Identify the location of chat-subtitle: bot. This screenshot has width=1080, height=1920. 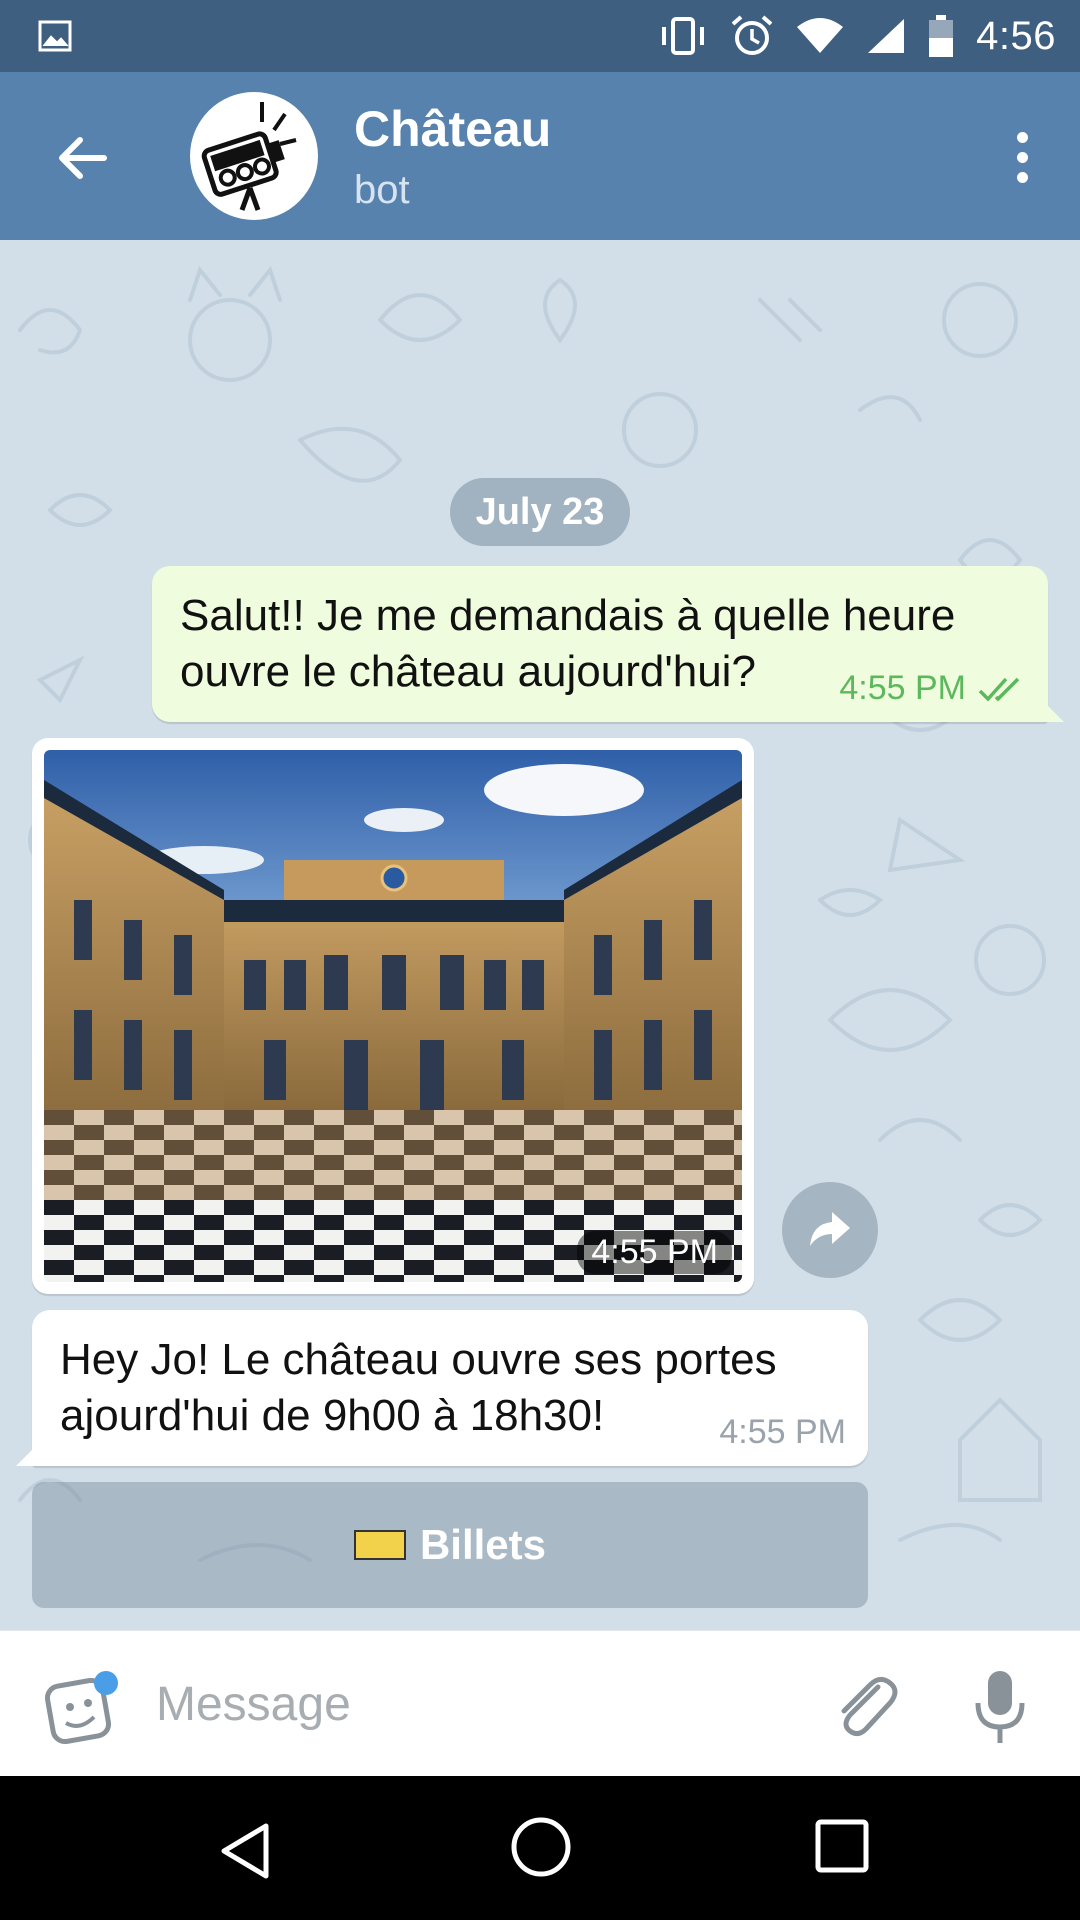
(382, 190).